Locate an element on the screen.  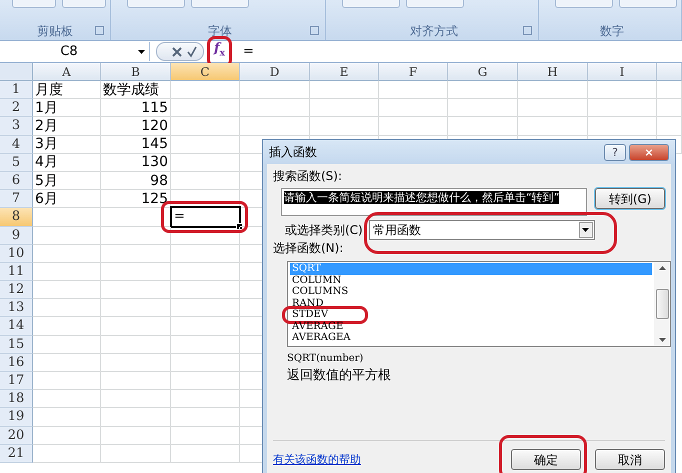
row-number: 5 is located at coordinates (16, 163).